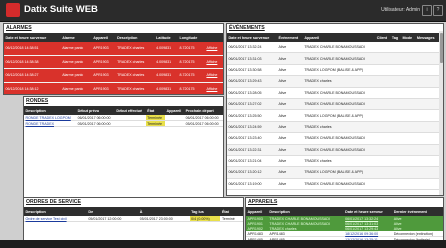  What do you see at coordinates (395, 37) in the screenshot?
I see `evenements-col-header: Tag` at bounding box center [395, 37].